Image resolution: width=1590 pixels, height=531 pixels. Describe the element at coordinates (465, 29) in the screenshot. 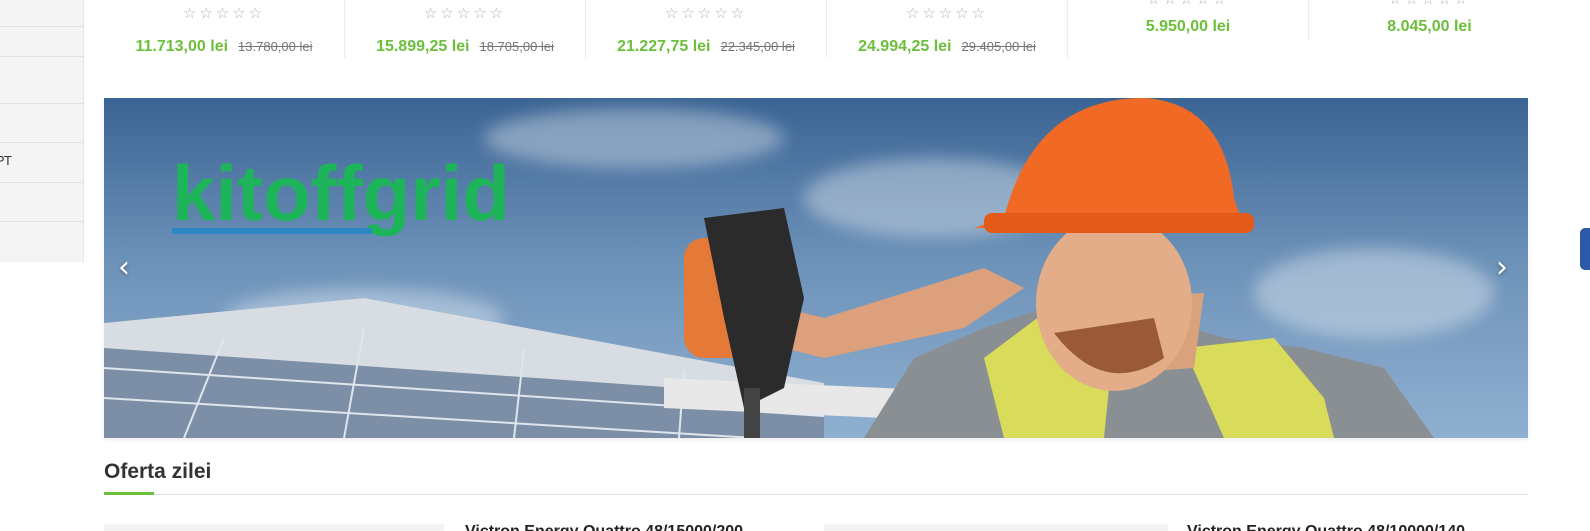

I see `product-card: ☆☆☆☆☆ 15.899,25 lei 18.705,00 lei` at that location.